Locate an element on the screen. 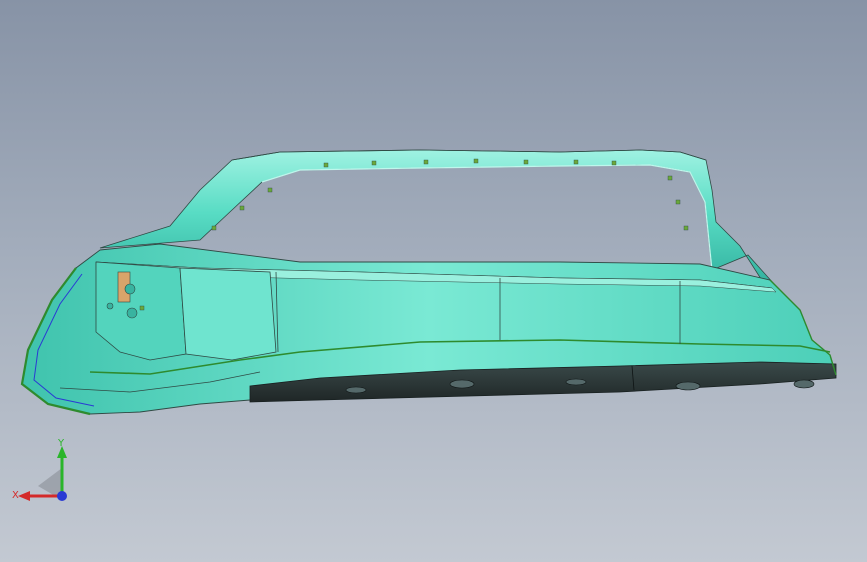 This screenshot has height=562, width=867. y-axis-label: Y is located at coordinates (61, 443).